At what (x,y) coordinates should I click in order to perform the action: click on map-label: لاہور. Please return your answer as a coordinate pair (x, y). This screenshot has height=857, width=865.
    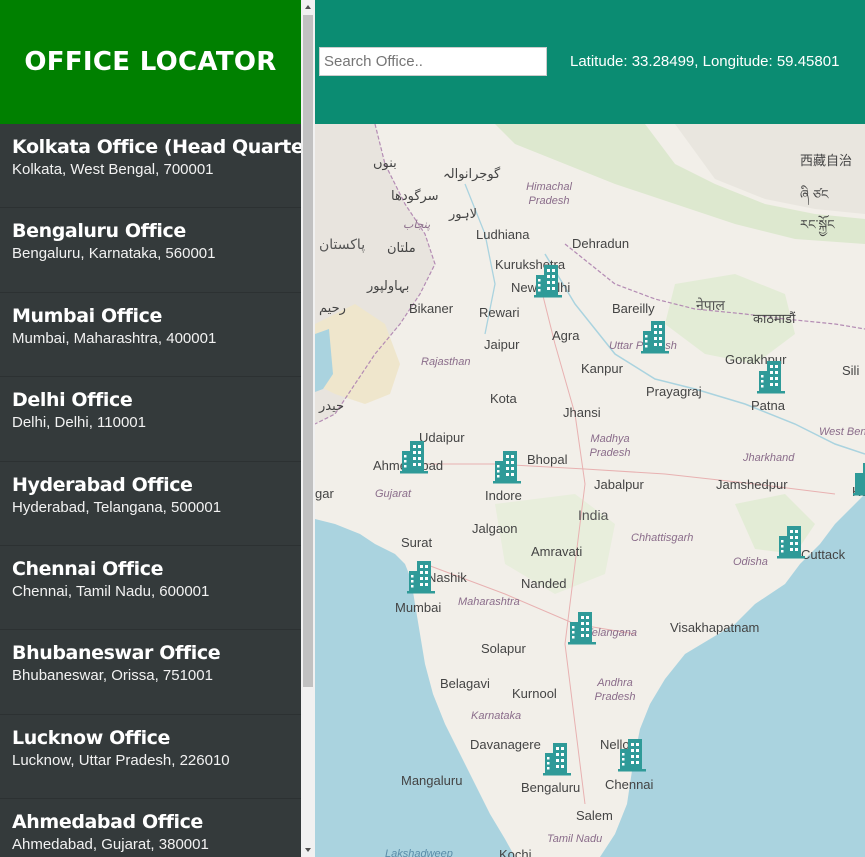
    Looking at the image, I should click on (463, 213).